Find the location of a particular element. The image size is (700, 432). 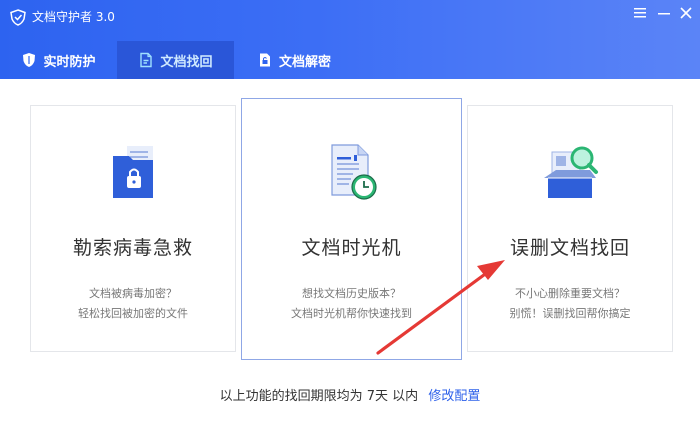

footer-note: 以上功能的找回期限均为 7天 以内 修改配置 is located at coordinates (350, 394).